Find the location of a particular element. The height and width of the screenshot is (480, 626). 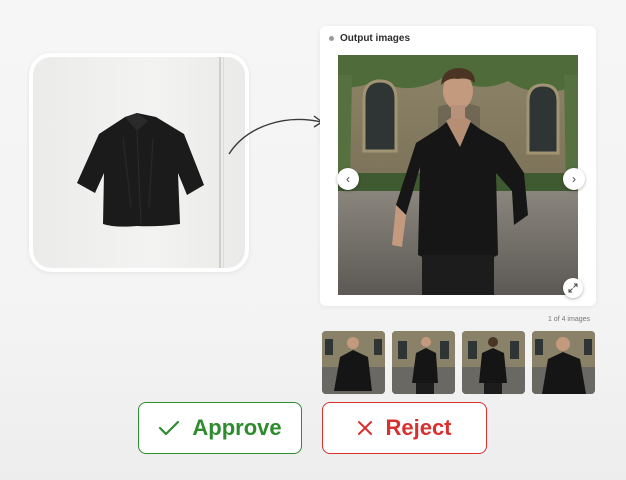

next-image-button: › is located at coordinates (574, 179).